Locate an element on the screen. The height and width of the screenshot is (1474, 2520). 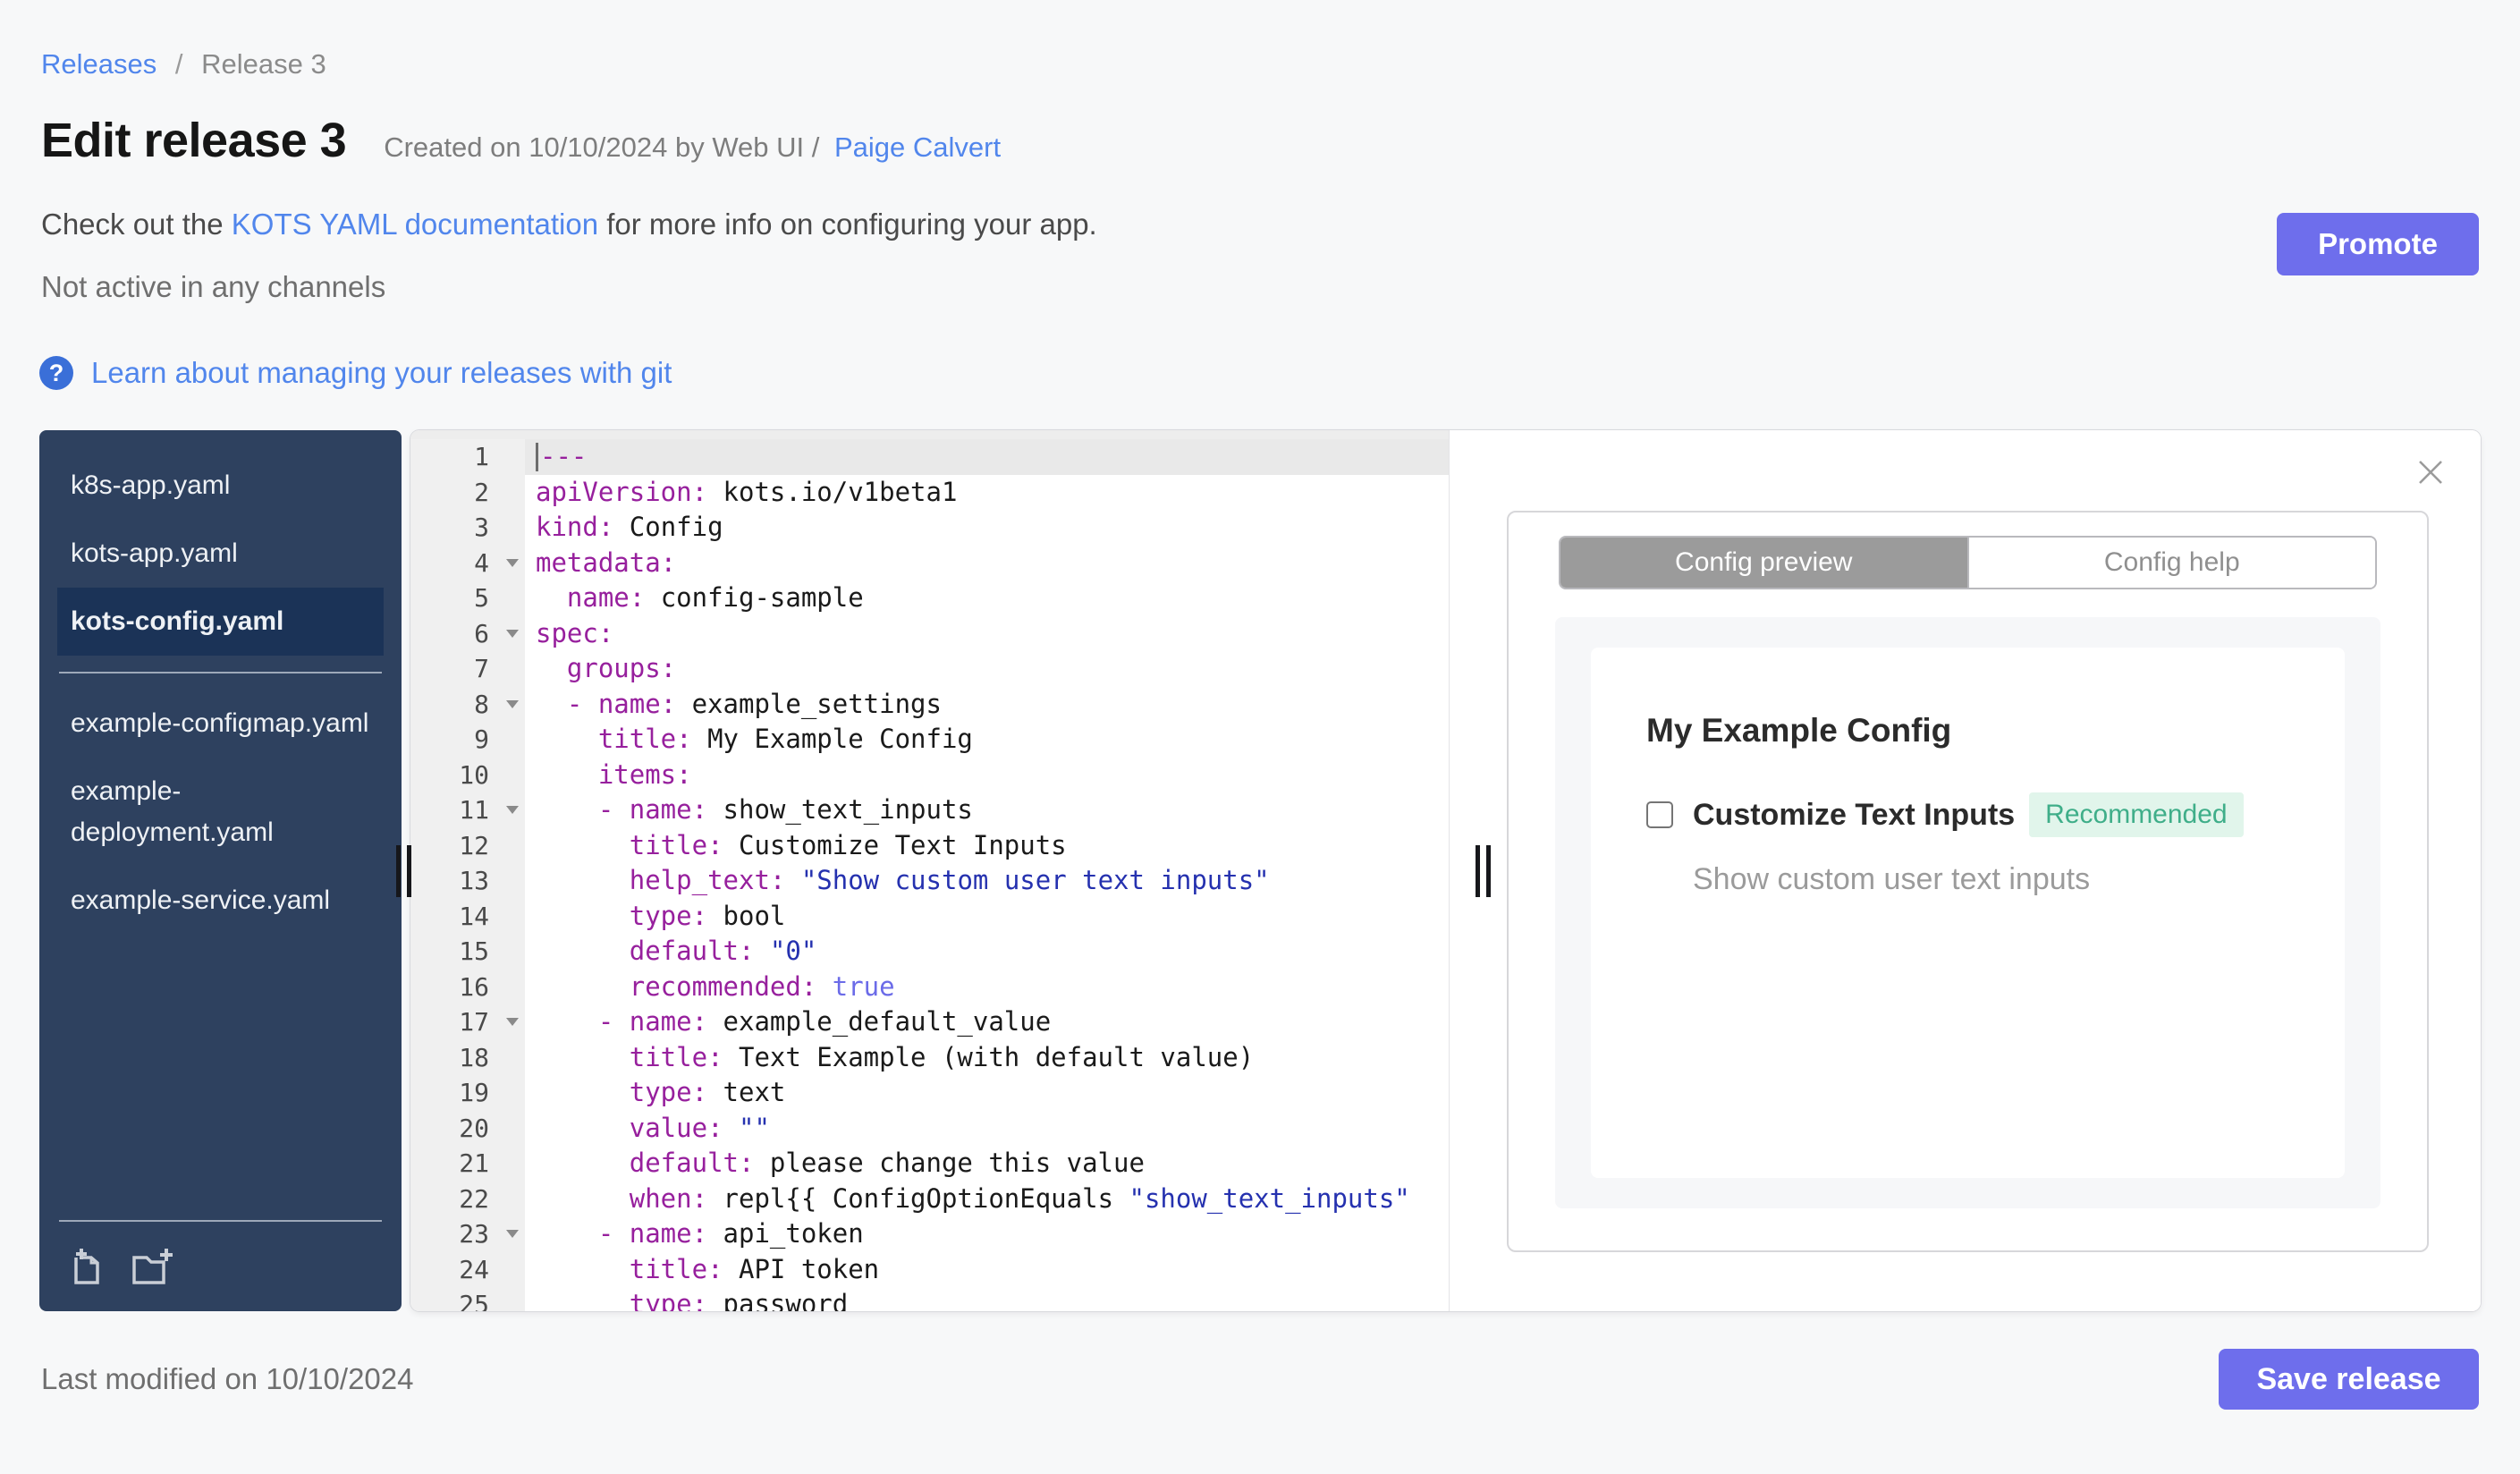
code-text: title: API token is located at coordinates (754, 1268).